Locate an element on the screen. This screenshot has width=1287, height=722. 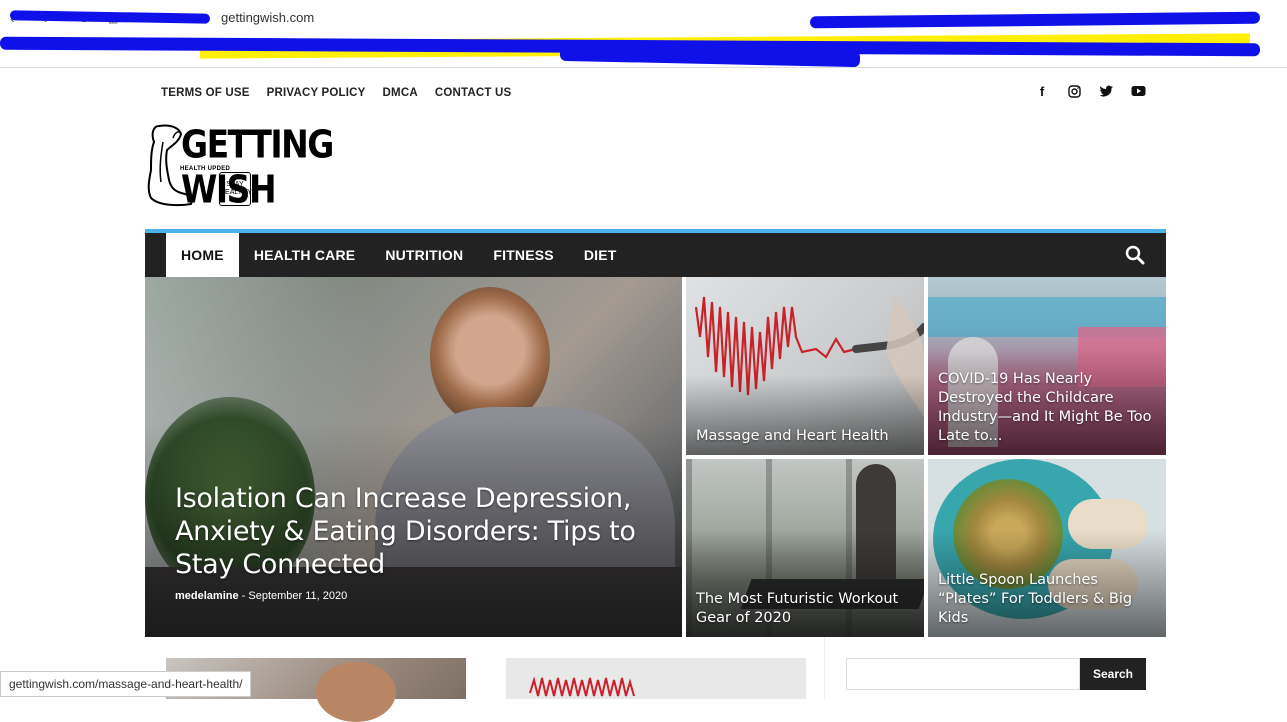
logo-badge: STAY HEALTHY is located at coordinates (235, 189).